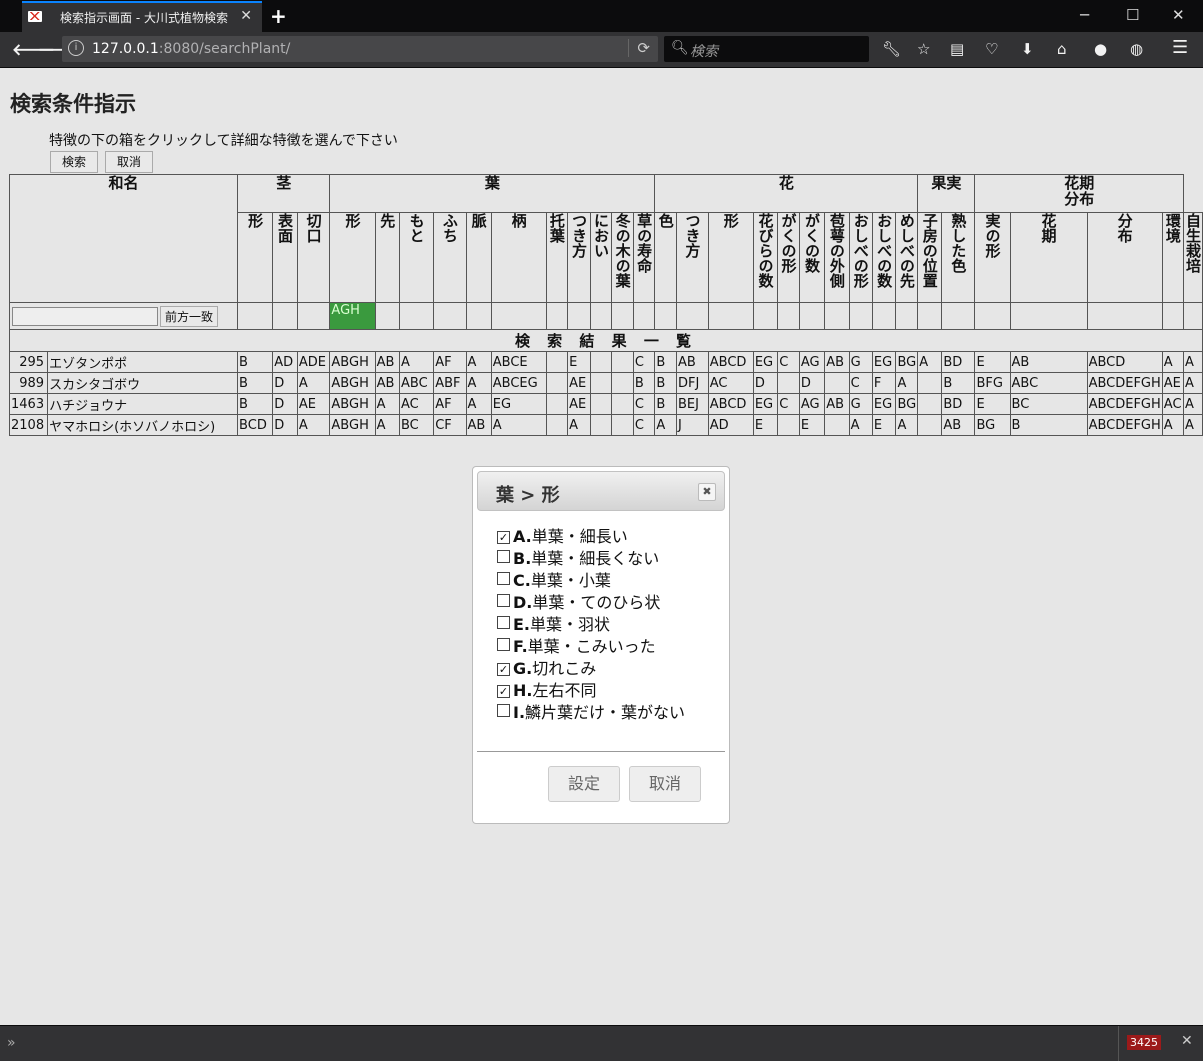 The height and width of the screenshot is (1061, 1203). What do you see at coordinates (837, 257) in the screenshot?
I see `sub-header: 苞萼の外側` at bounding box center [837, 257].